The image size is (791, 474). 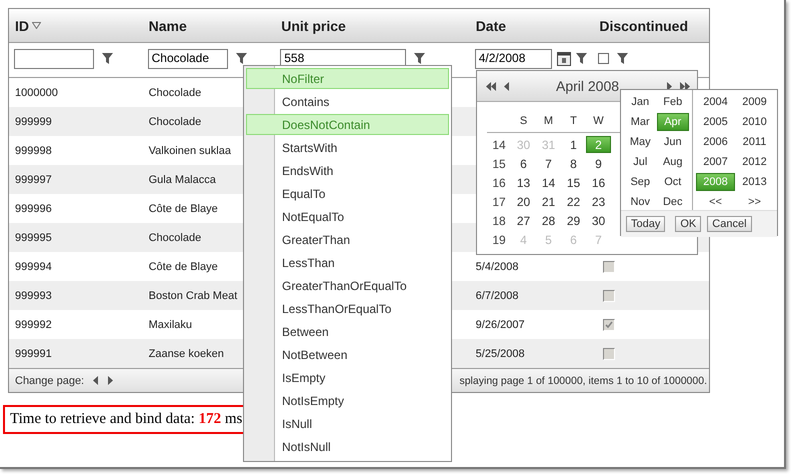 I want to click on table-cell: 999995, so click(x=33, y=238).